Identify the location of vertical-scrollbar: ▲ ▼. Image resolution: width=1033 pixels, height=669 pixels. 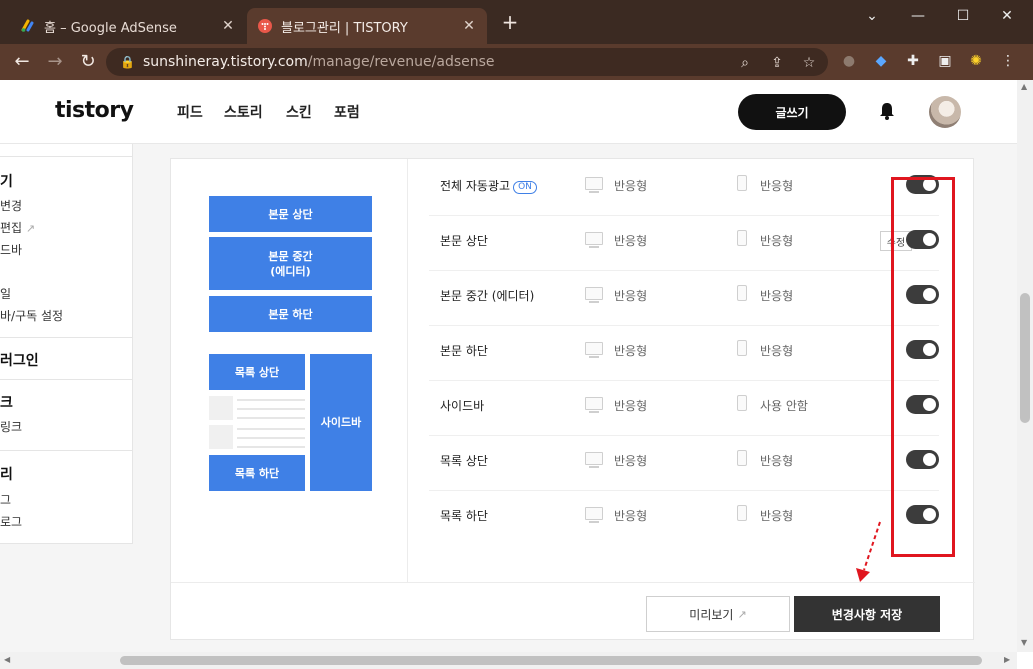
(1025, 366).